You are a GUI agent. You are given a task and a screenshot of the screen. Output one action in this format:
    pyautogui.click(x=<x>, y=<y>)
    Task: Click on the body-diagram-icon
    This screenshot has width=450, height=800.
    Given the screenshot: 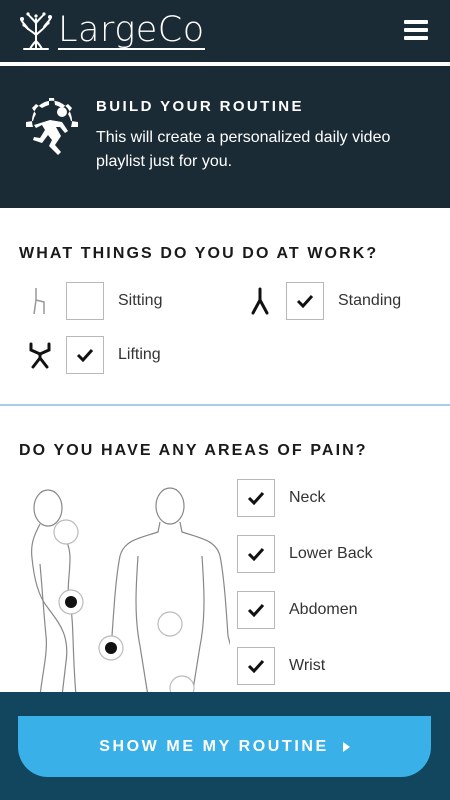 What is the action you would take?
    pyautogui.click(x=130, y=591)
    